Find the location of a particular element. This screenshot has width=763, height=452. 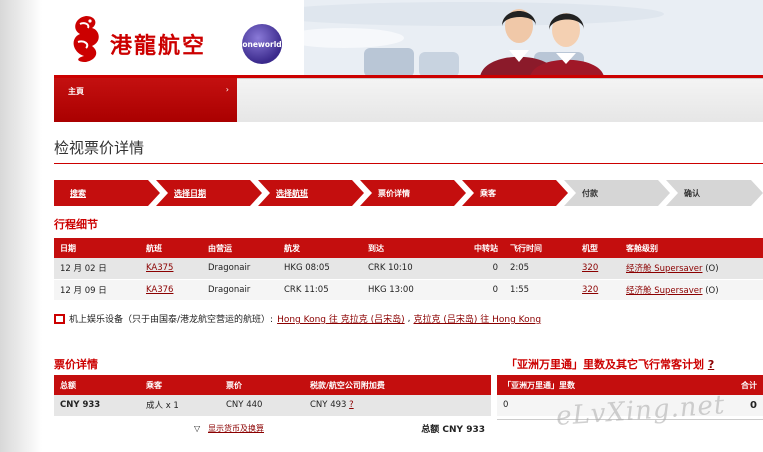

col-depart: 航发 is located at coordinates (320, 248).